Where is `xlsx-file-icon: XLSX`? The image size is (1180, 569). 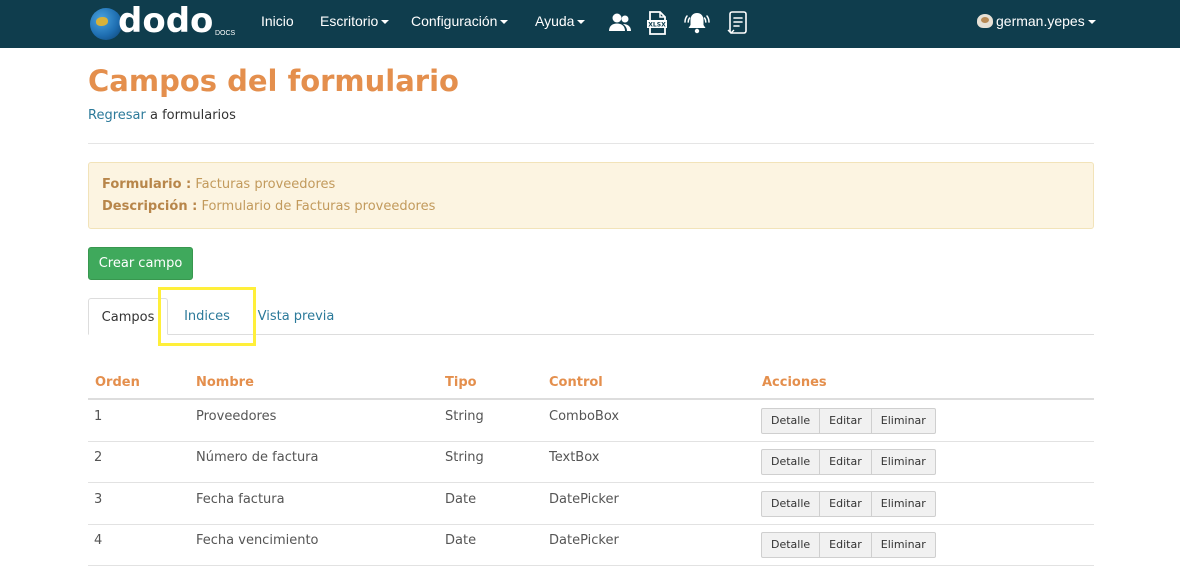
xlsx-file-icon: XLSX is located at coordinates (657, 23).